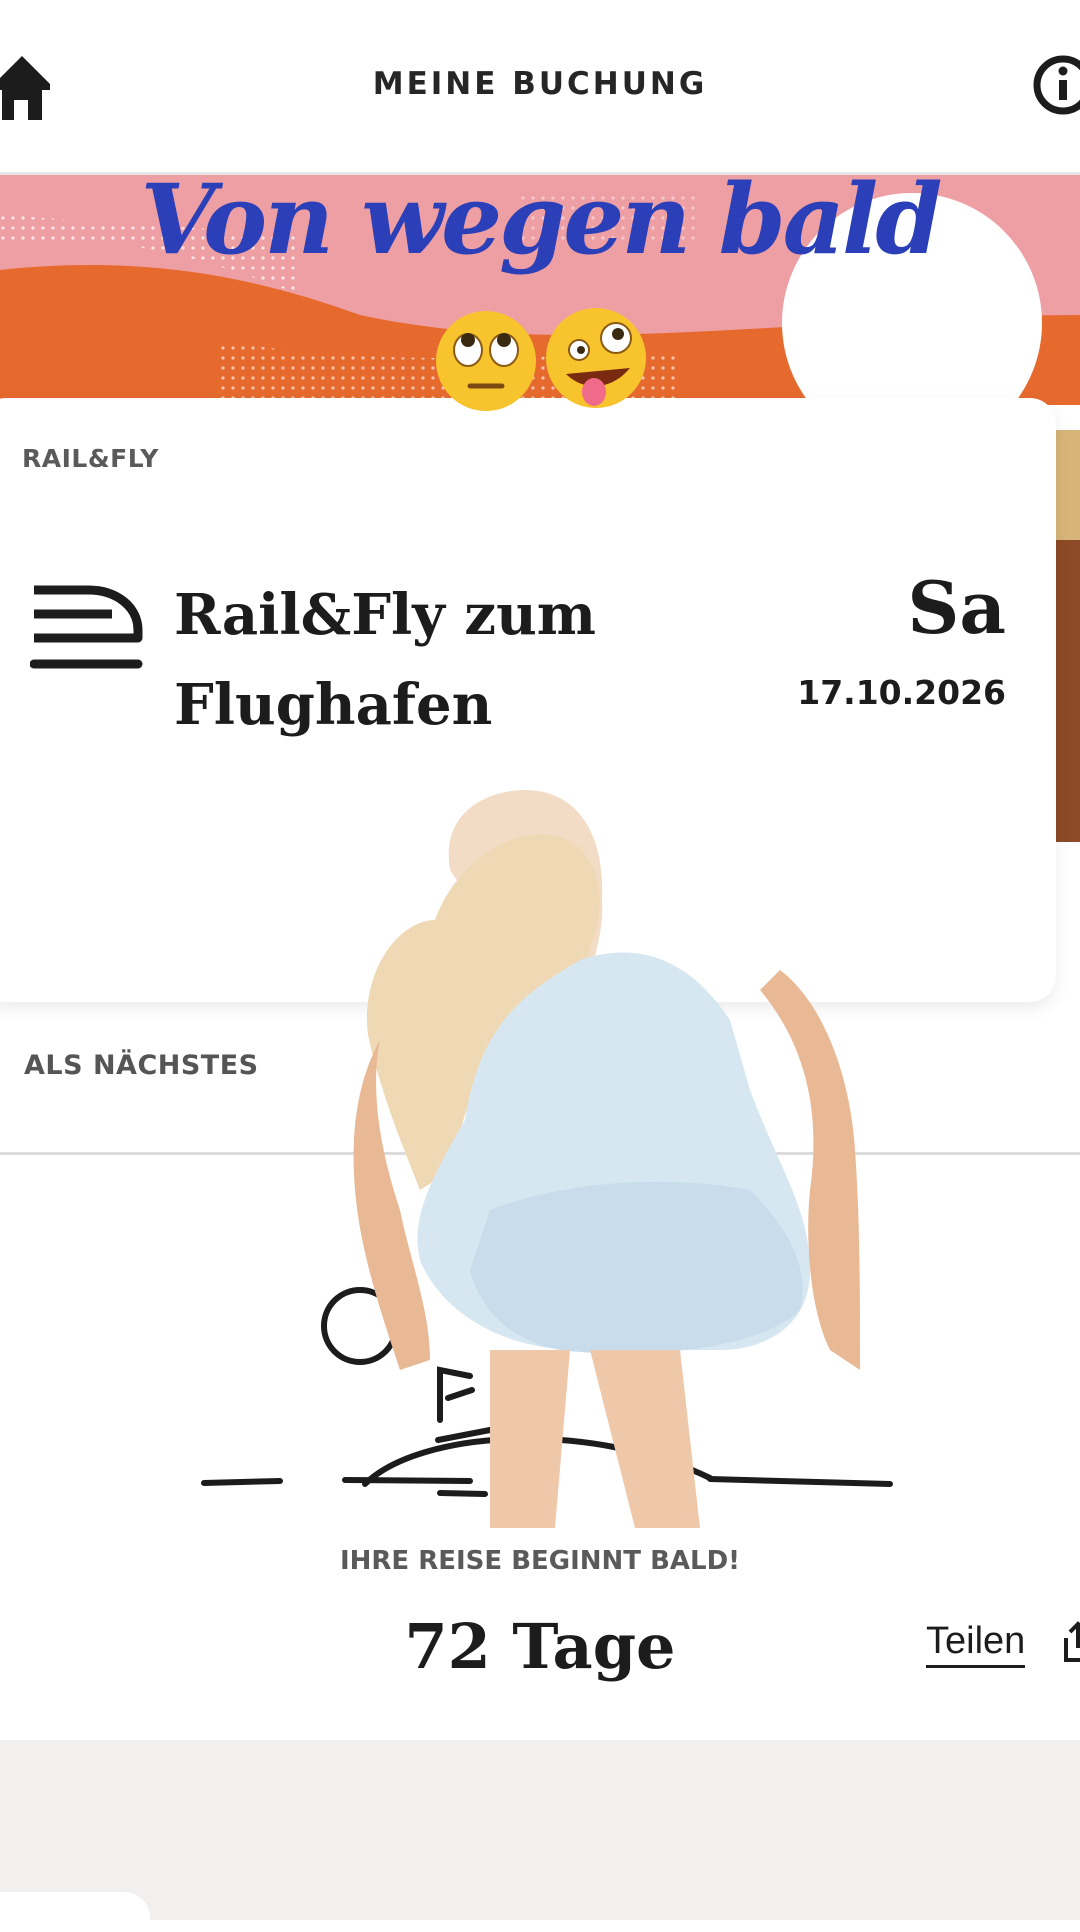  What do you see at coordinates (540, 1561) in the screenshot?
I see `journey-countdown-label: IHRE REISE BEGINNT BALD!` at bounding box center [540, 1561].